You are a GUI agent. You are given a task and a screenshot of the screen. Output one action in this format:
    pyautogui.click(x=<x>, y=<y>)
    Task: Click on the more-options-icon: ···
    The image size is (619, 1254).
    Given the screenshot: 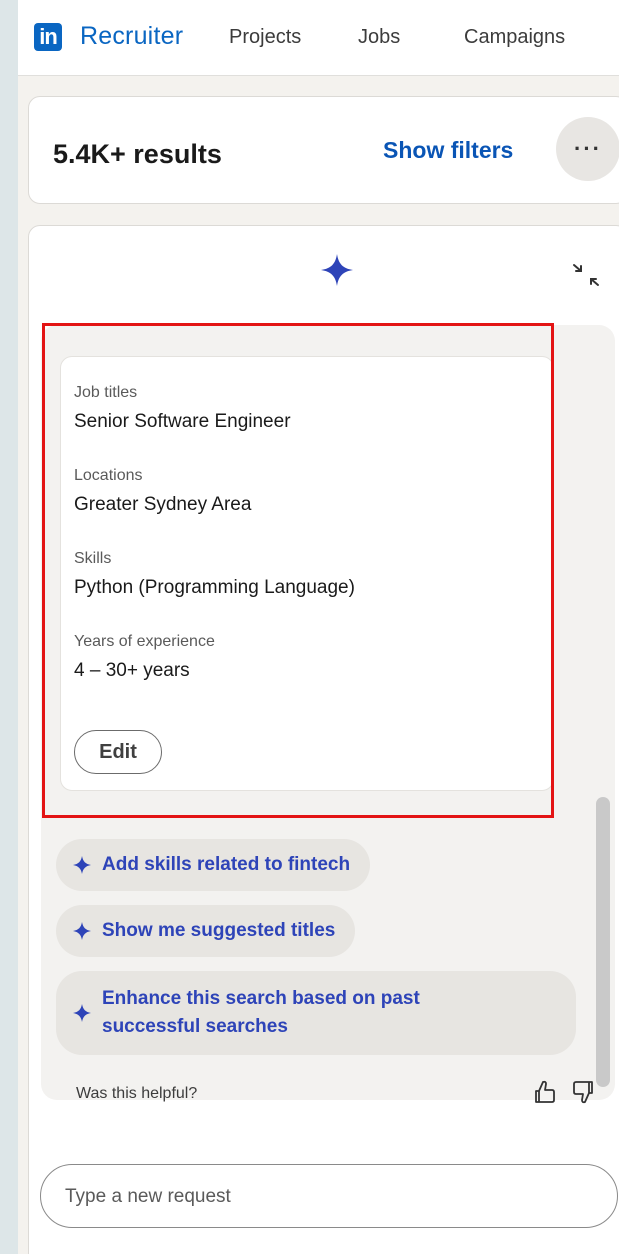 What is the action you would take?
    pyautogui.click(x=588, y=148)
    